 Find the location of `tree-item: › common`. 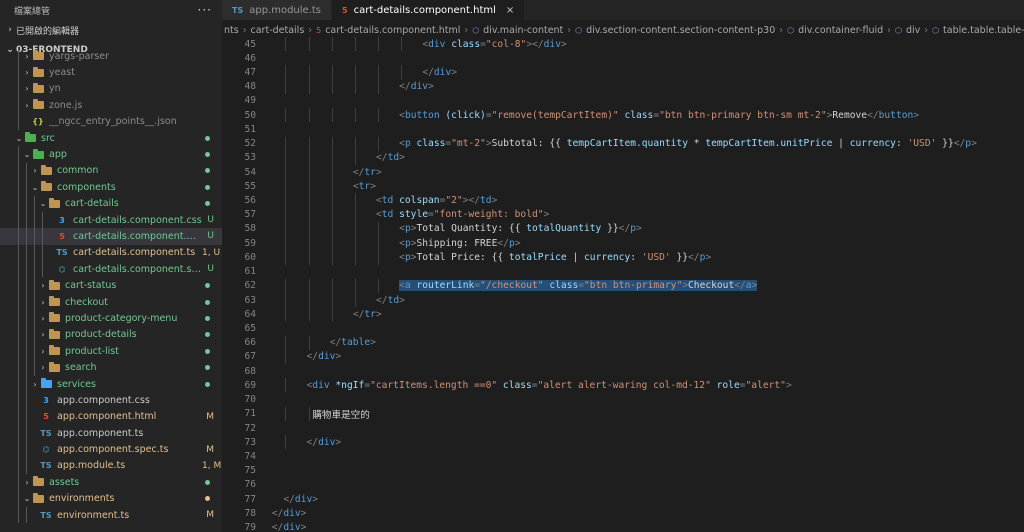

tree-item: › common is located at coordinates (111, 171).